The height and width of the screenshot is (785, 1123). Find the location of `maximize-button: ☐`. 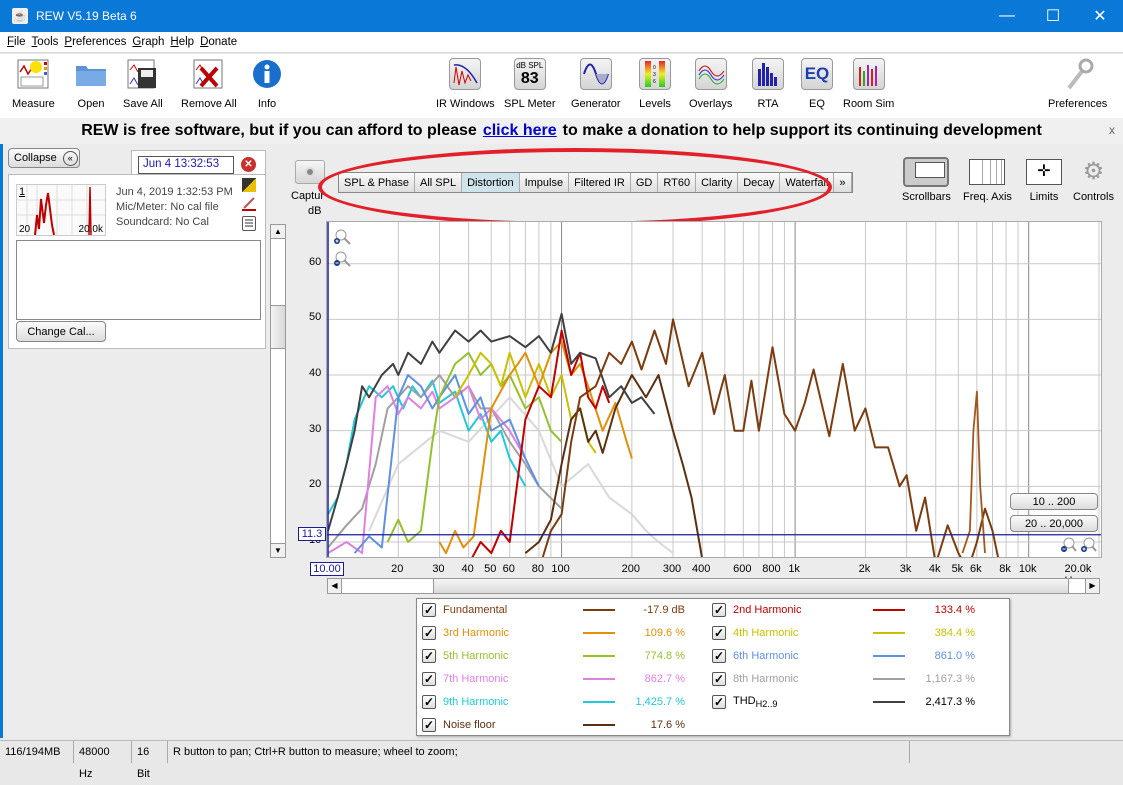

maximize-button: ☐ is located at coordinates (1053, 16).